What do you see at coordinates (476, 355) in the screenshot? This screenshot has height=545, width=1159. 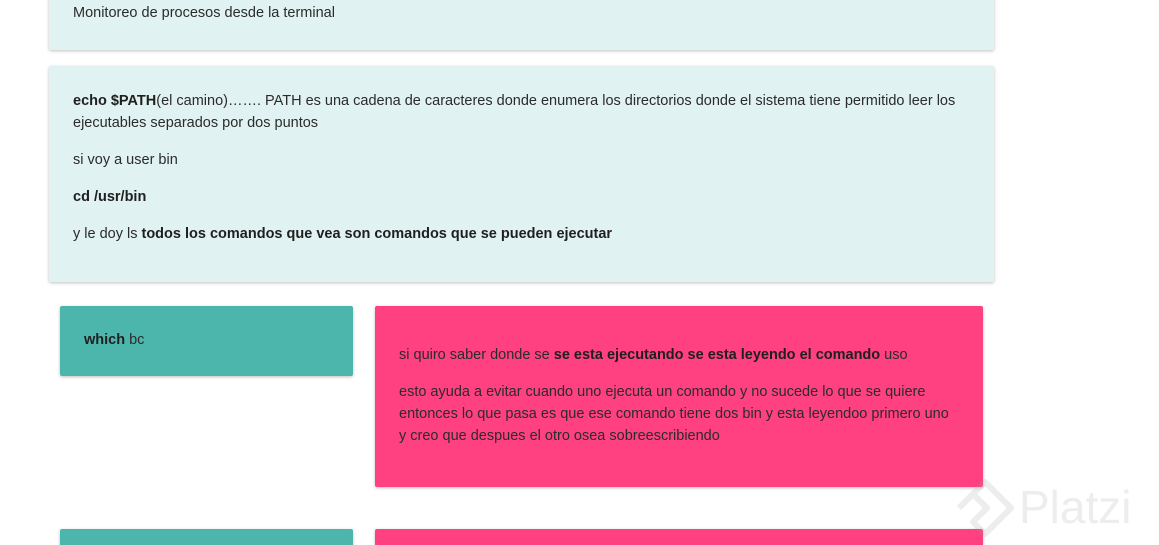 I see `explanation-text-a: si quiro saber donde se` at bounding box center [476, 355].